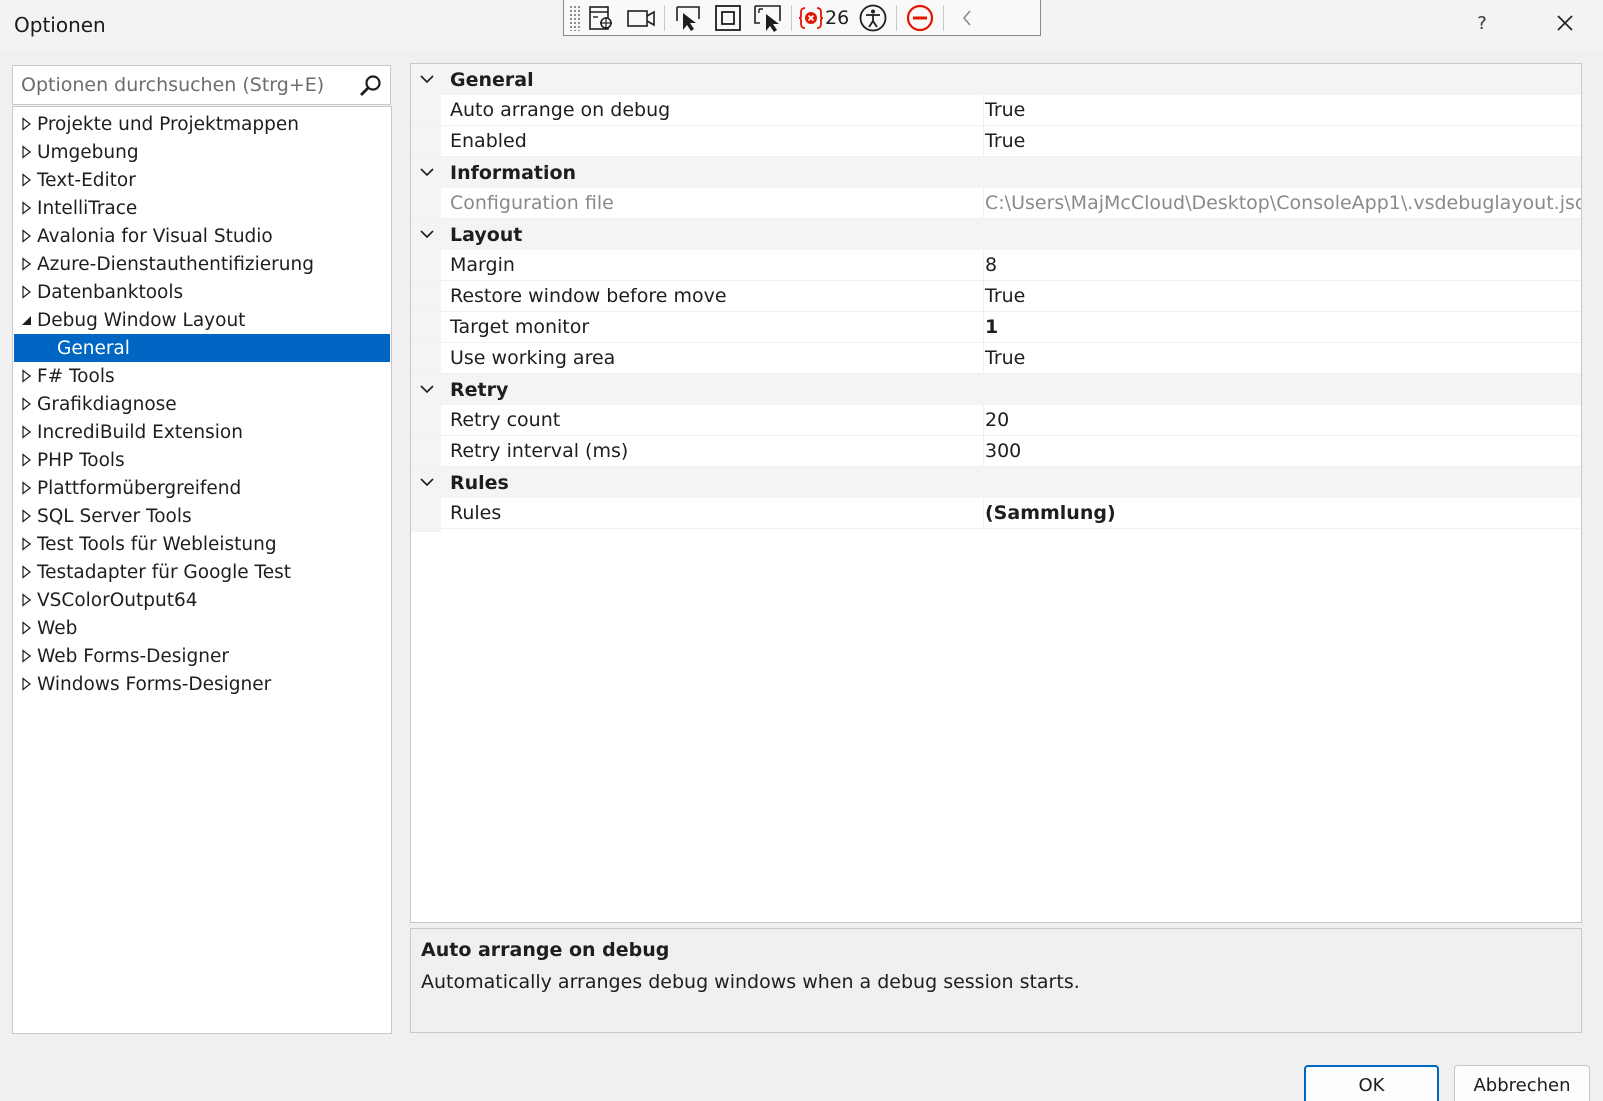  I want to click on tree-item: Azure-Dienstauthentifizierung, so click(202, 264).